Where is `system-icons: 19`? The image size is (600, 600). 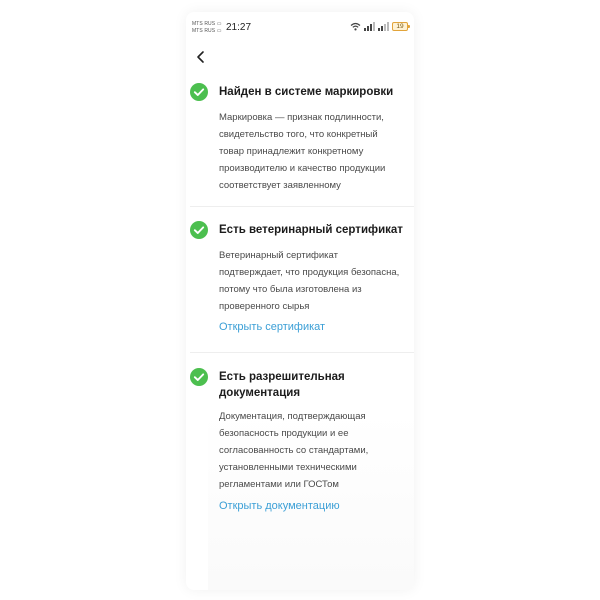 system-icons: 19 is located at coordinates (380, 26).